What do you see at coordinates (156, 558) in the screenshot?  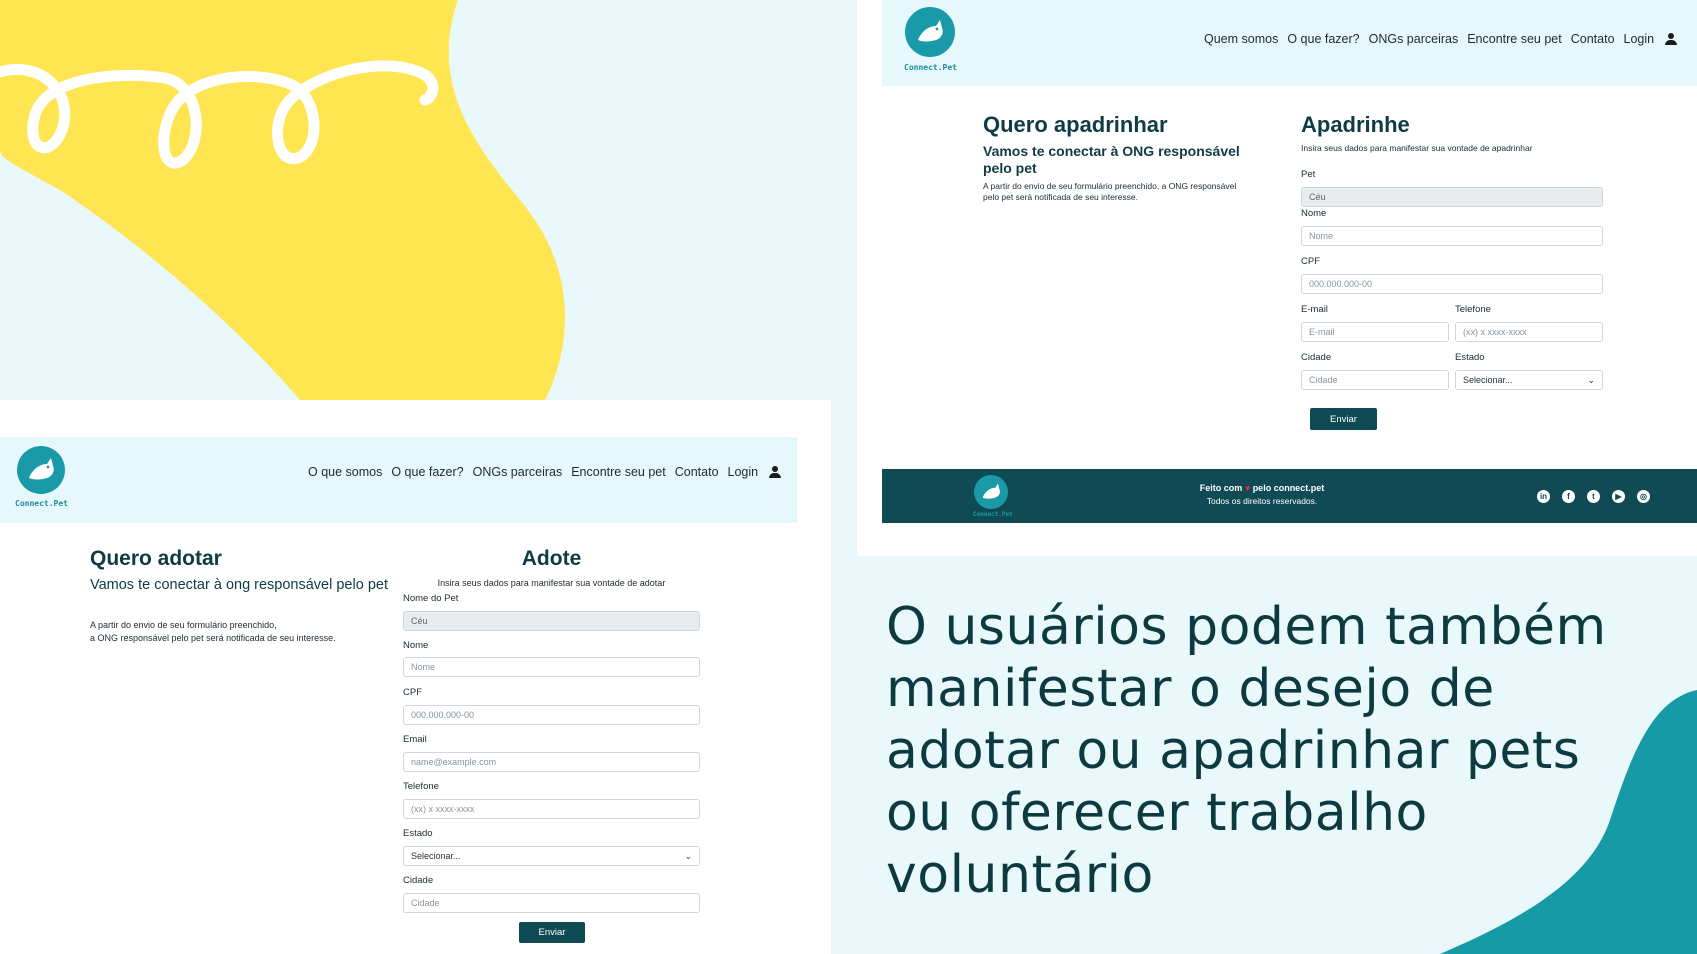 I see `adopt-left-title: Quero adotar` at bounding box center [156, 558].